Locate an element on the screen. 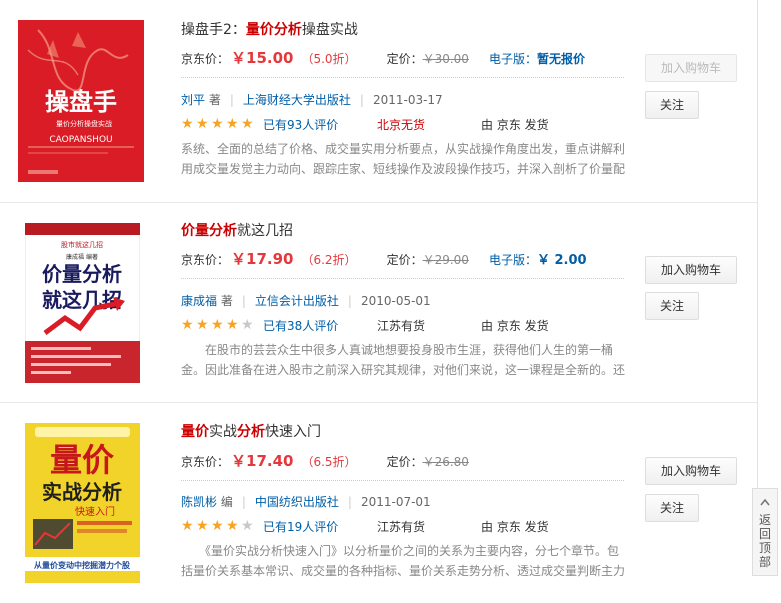 This screenshot has width=781, height=603. book-title: 价量分析就这几招 is located at coordinates (237, 230).